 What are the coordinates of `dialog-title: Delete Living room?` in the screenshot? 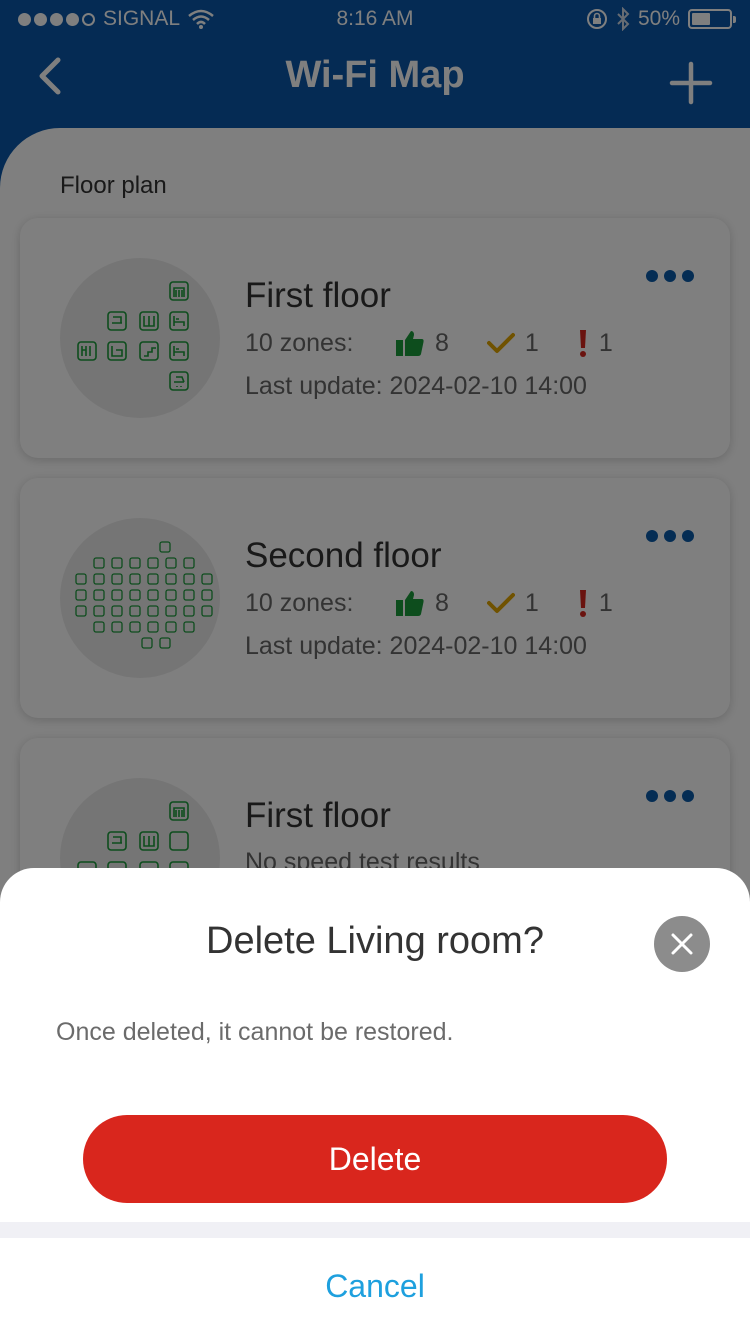 It's located at (375, 941).